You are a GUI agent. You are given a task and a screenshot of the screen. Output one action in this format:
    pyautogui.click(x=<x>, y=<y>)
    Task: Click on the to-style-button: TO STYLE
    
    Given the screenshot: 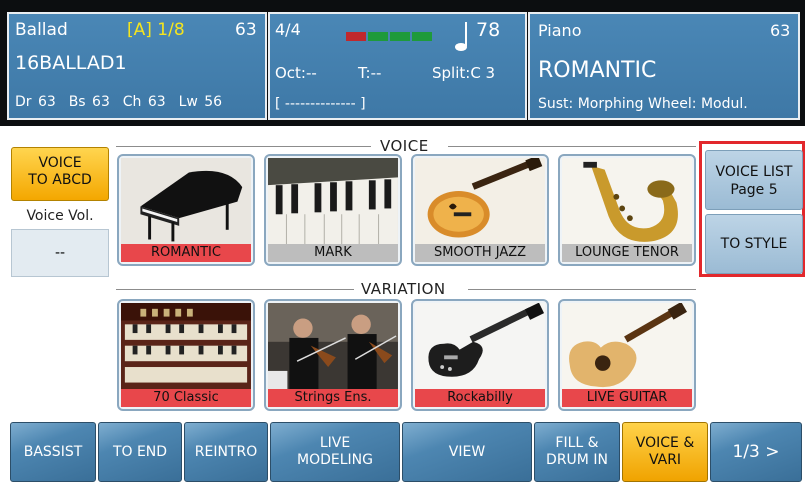 What is the action you would take?
    pyautogui.click(x=754, y=244)
    